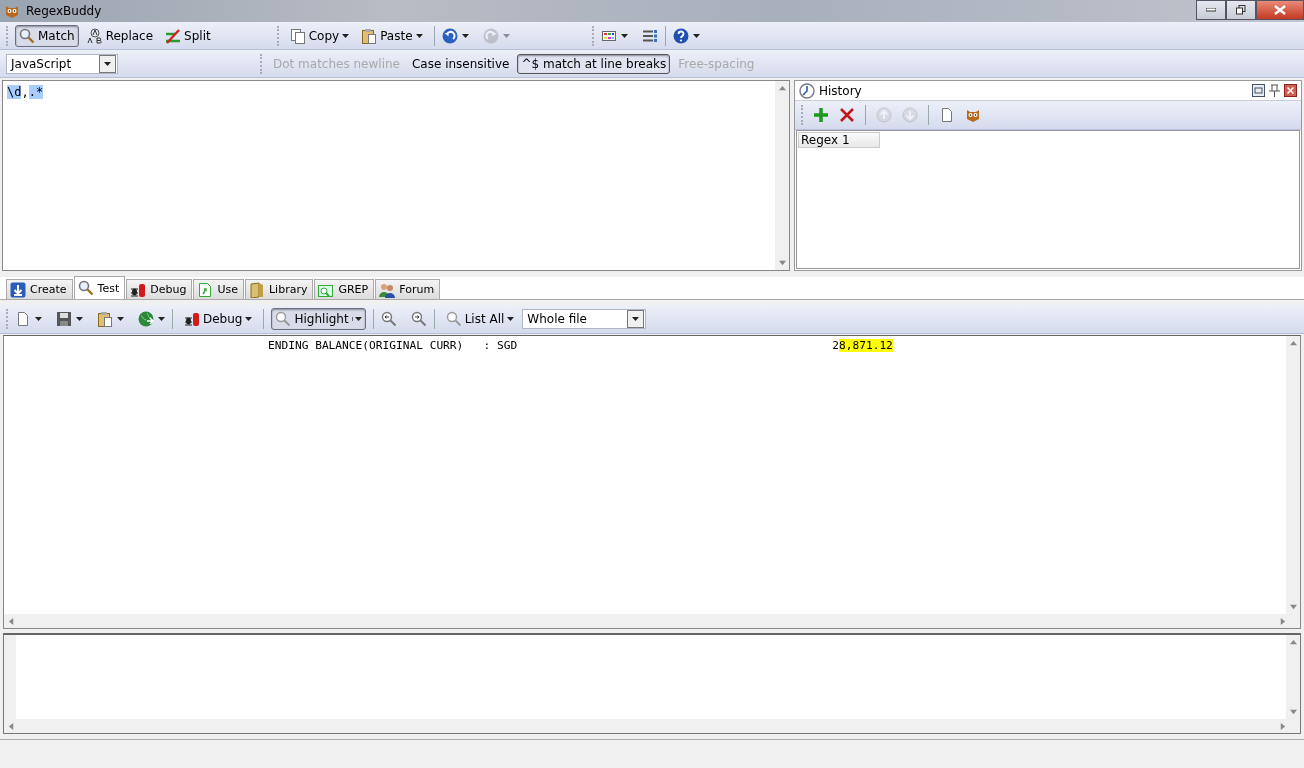 The height and width of the screenshot is (768, 1304). I want to click on text-line: 2, so click(835, 345).